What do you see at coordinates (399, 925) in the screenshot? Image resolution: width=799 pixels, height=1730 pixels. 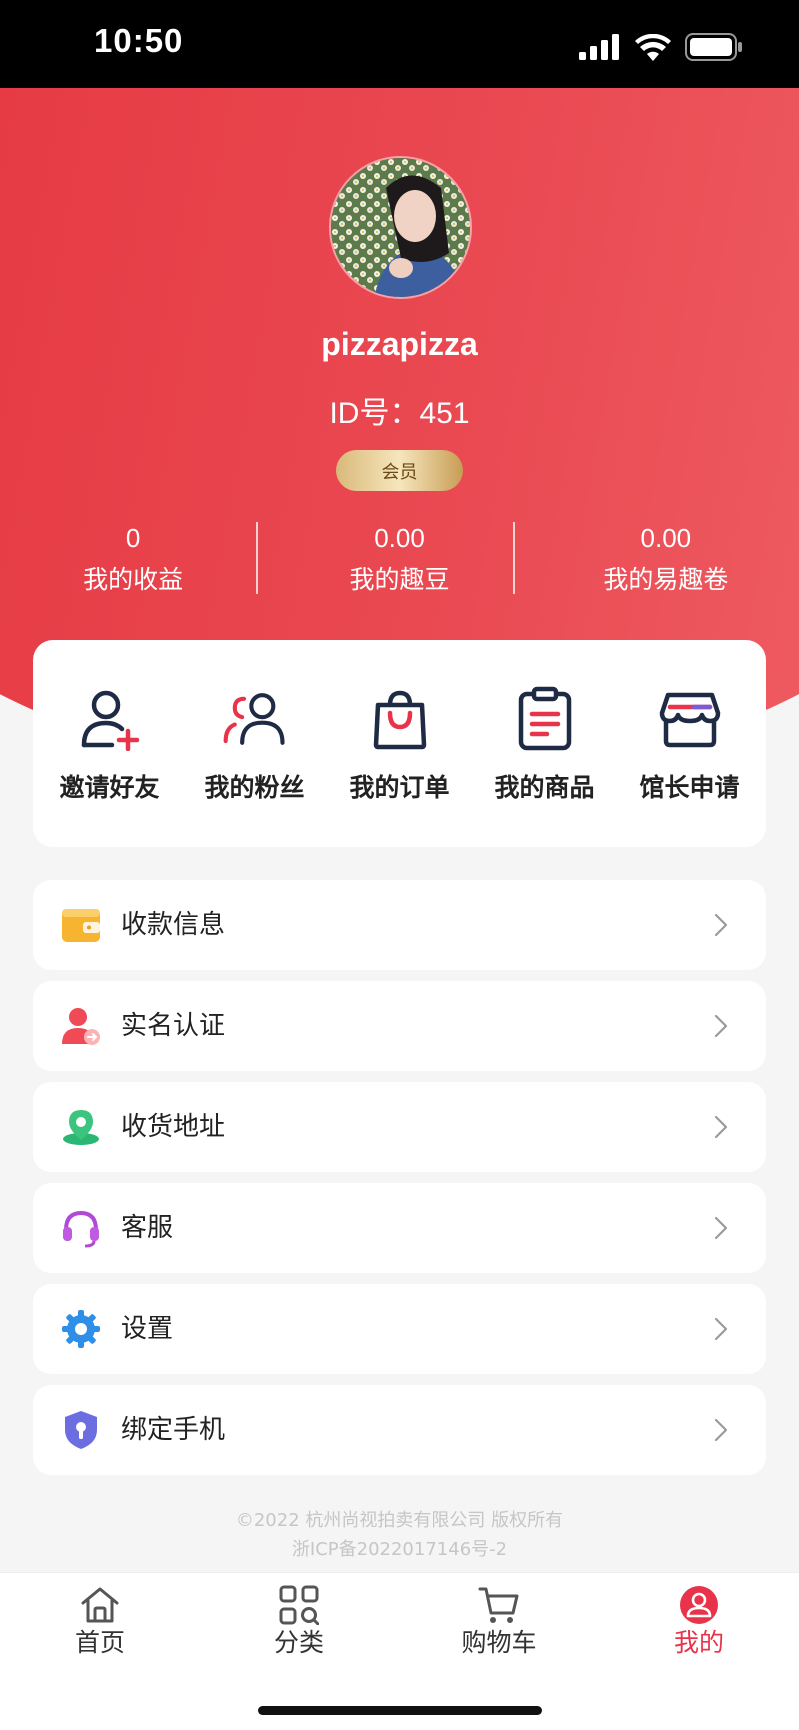 I see `menu-payment-info: 收款信息` at bounding box center [399, 925].